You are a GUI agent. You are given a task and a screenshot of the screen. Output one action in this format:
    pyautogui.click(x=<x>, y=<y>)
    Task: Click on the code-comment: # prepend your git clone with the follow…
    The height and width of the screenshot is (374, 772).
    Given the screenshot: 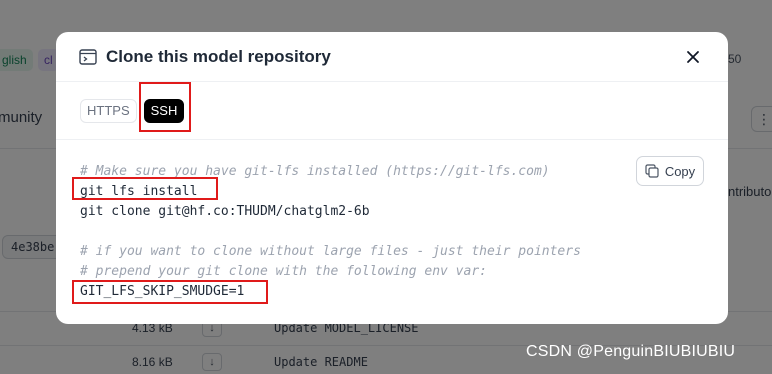 What is the action you would take?
    pyautogui.click(x=283, y=271)
    